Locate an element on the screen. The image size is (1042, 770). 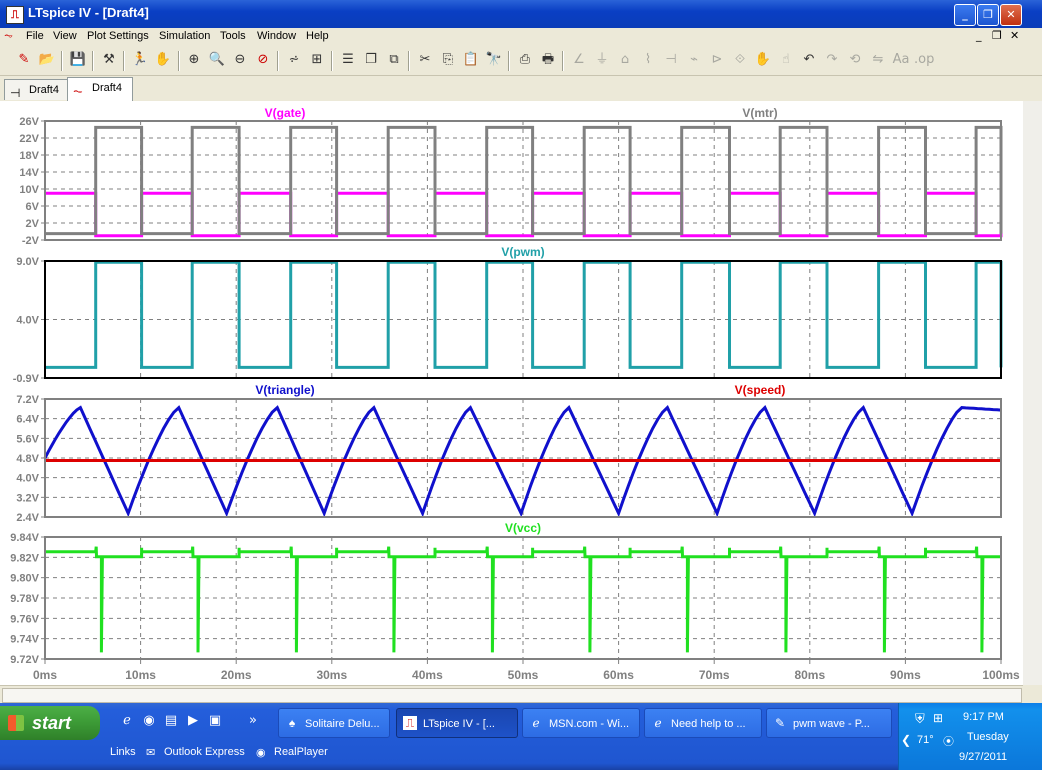
ltspice-app-icon: ⎍ is located at coordinates (15, 15).